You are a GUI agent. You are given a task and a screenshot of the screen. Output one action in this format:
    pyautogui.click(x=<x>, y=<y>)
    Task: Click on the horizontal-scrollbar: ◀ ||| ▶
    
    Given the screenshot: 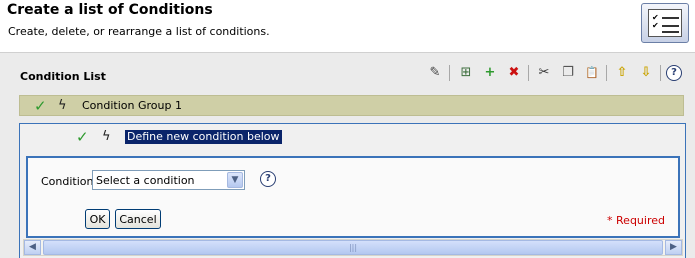 What is the action you would take?
    pyautogui.click(x=353, y=247)
    